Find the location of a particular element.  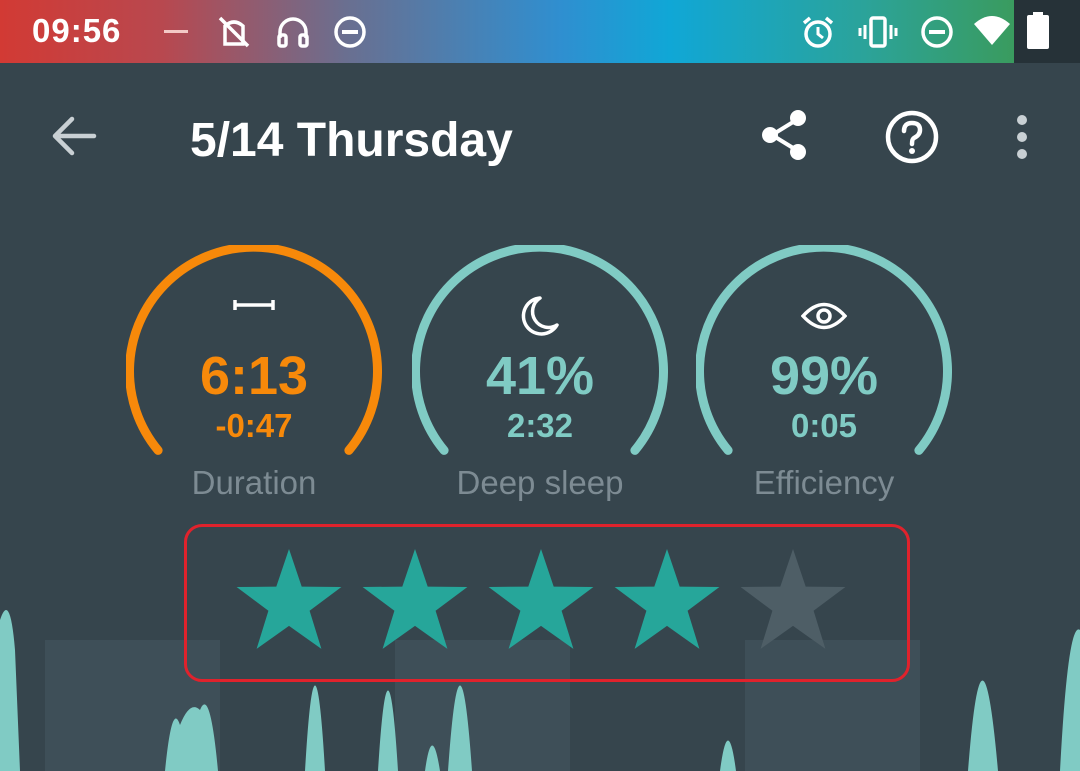

more-vert-icon is located at coordinates (1022, 137).